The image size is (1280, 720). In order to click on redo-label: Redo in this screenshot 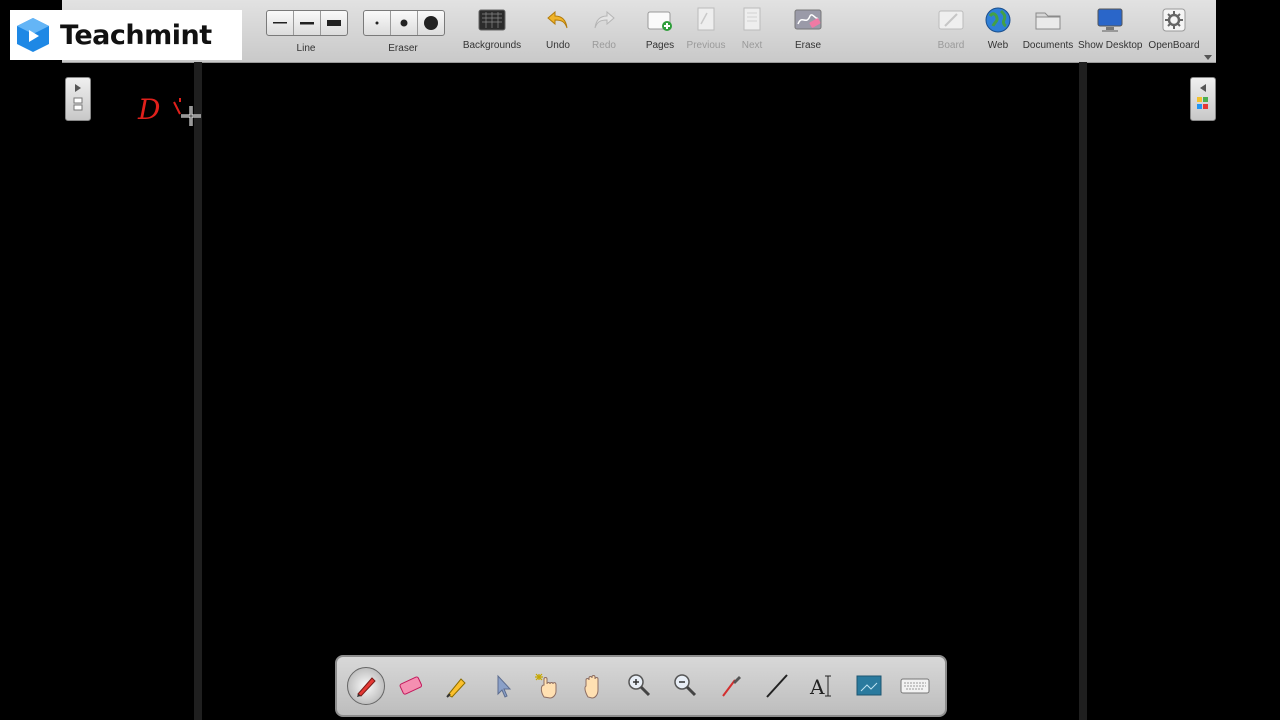, I will do `click(604, 45)`.